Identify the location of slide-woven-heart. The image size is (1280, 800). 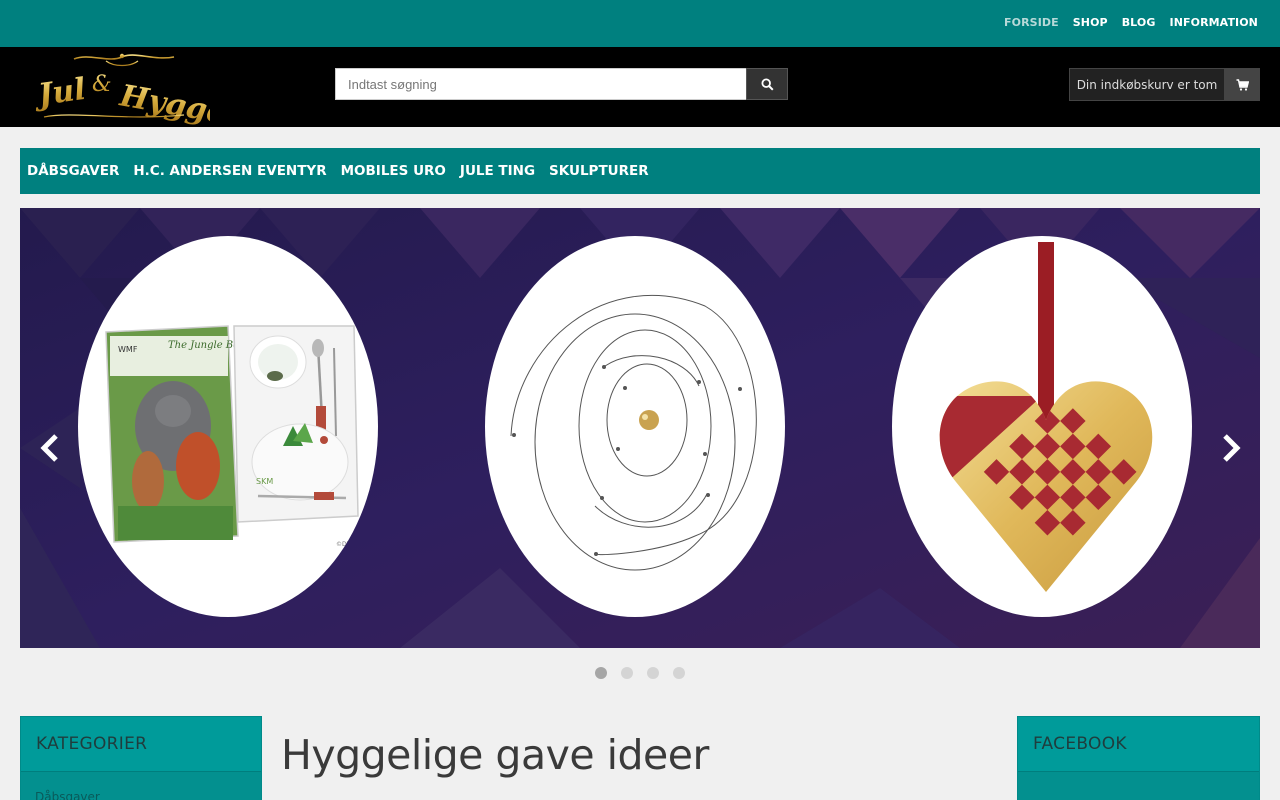
(1042, 426).